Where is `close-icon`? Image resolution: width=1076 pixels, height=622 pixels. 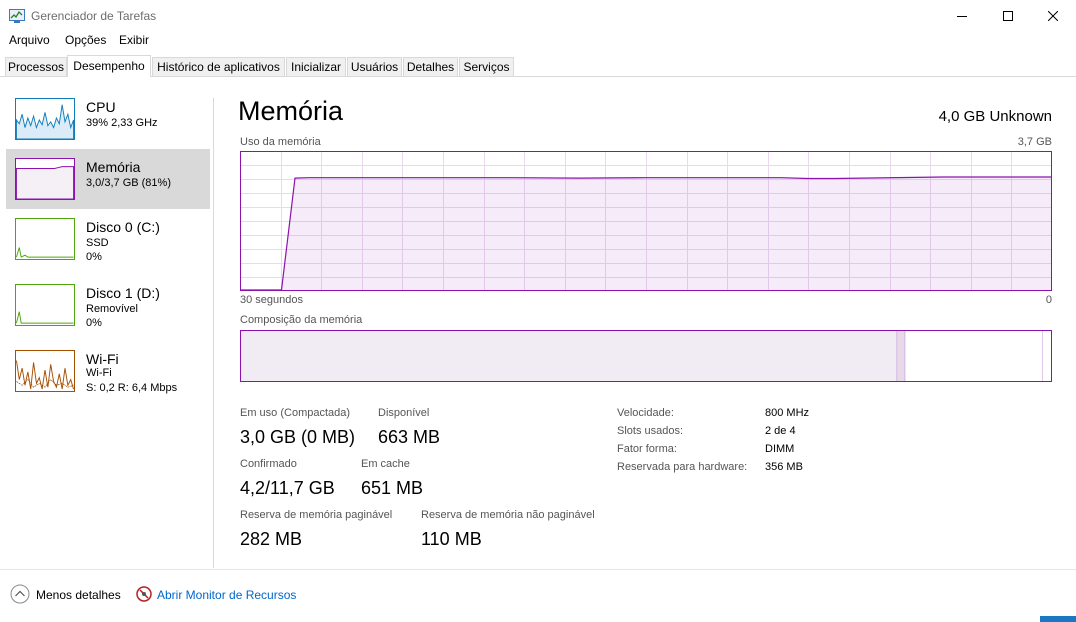 close-icon is located at coordinates (1053, 16).